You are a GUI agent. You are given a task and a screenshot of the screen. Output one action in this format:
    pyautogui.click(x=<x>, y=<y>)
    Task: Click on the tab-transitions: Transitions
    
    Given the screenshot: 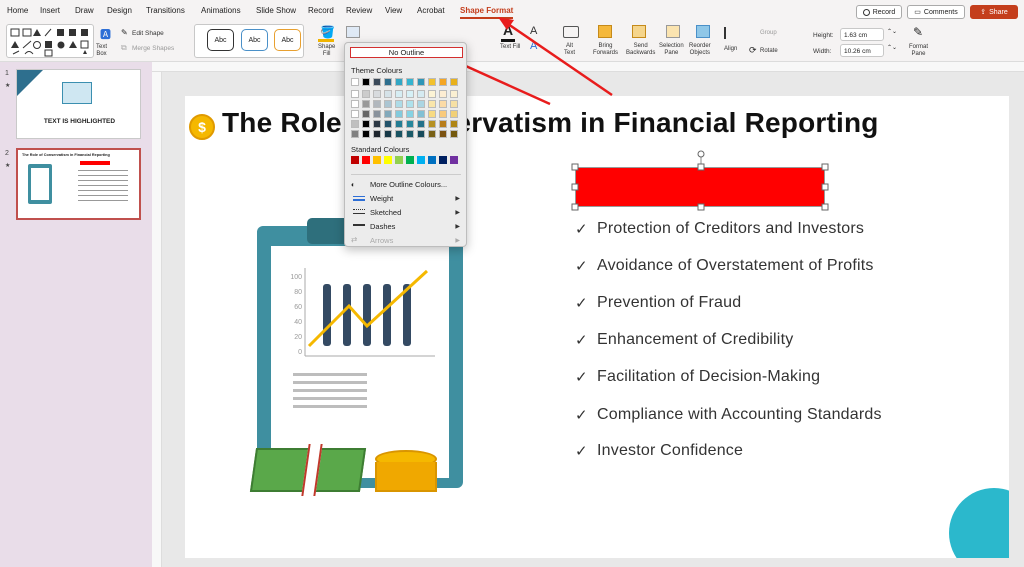 What is the action you would take?
    pyautogui.click(x=165, y=10)
    